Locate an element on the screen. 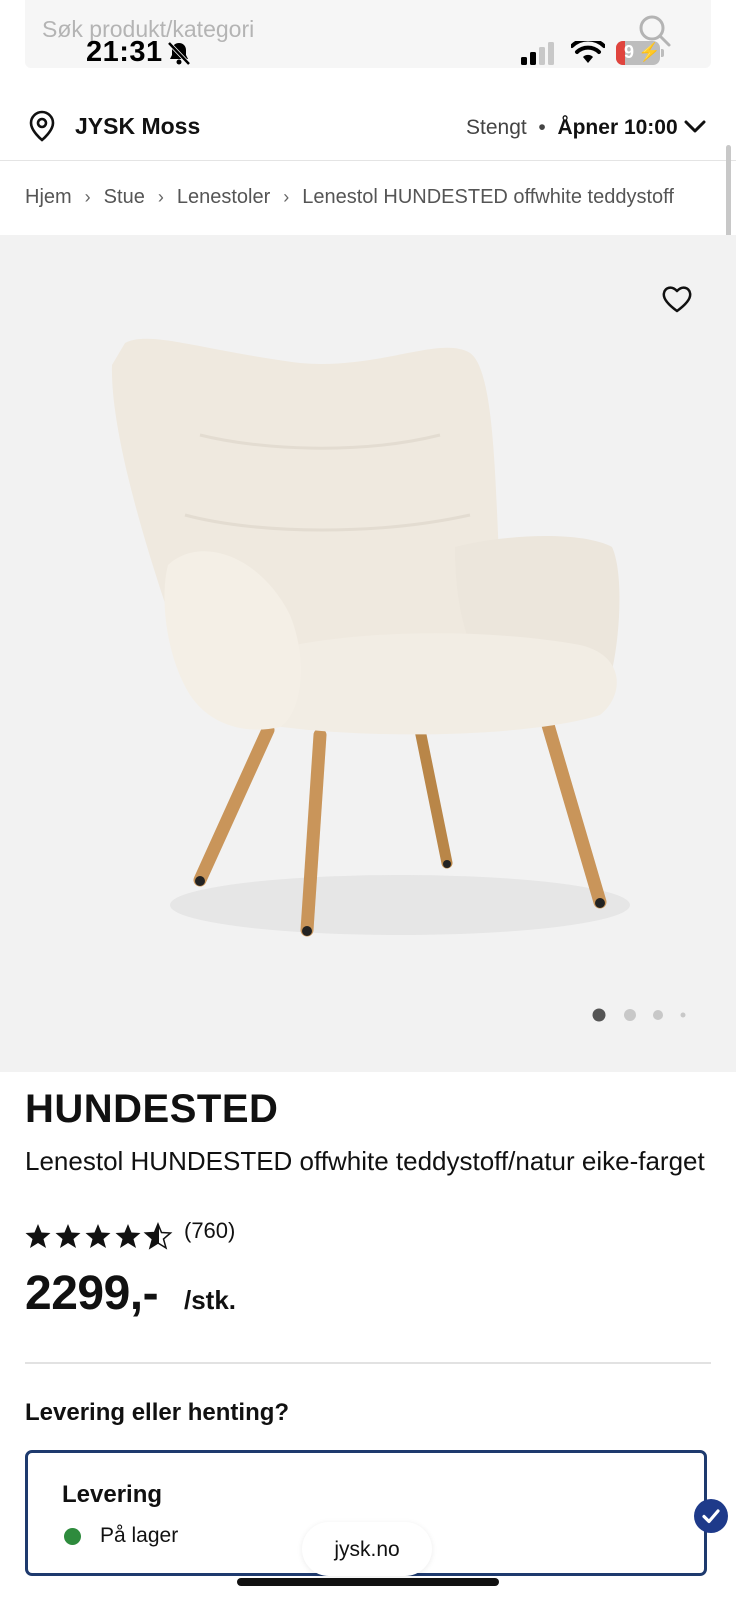 This screenshot has height=1600, width=736. store-opens-label: Åpner 10:00 is located at coordinates (617, 127).